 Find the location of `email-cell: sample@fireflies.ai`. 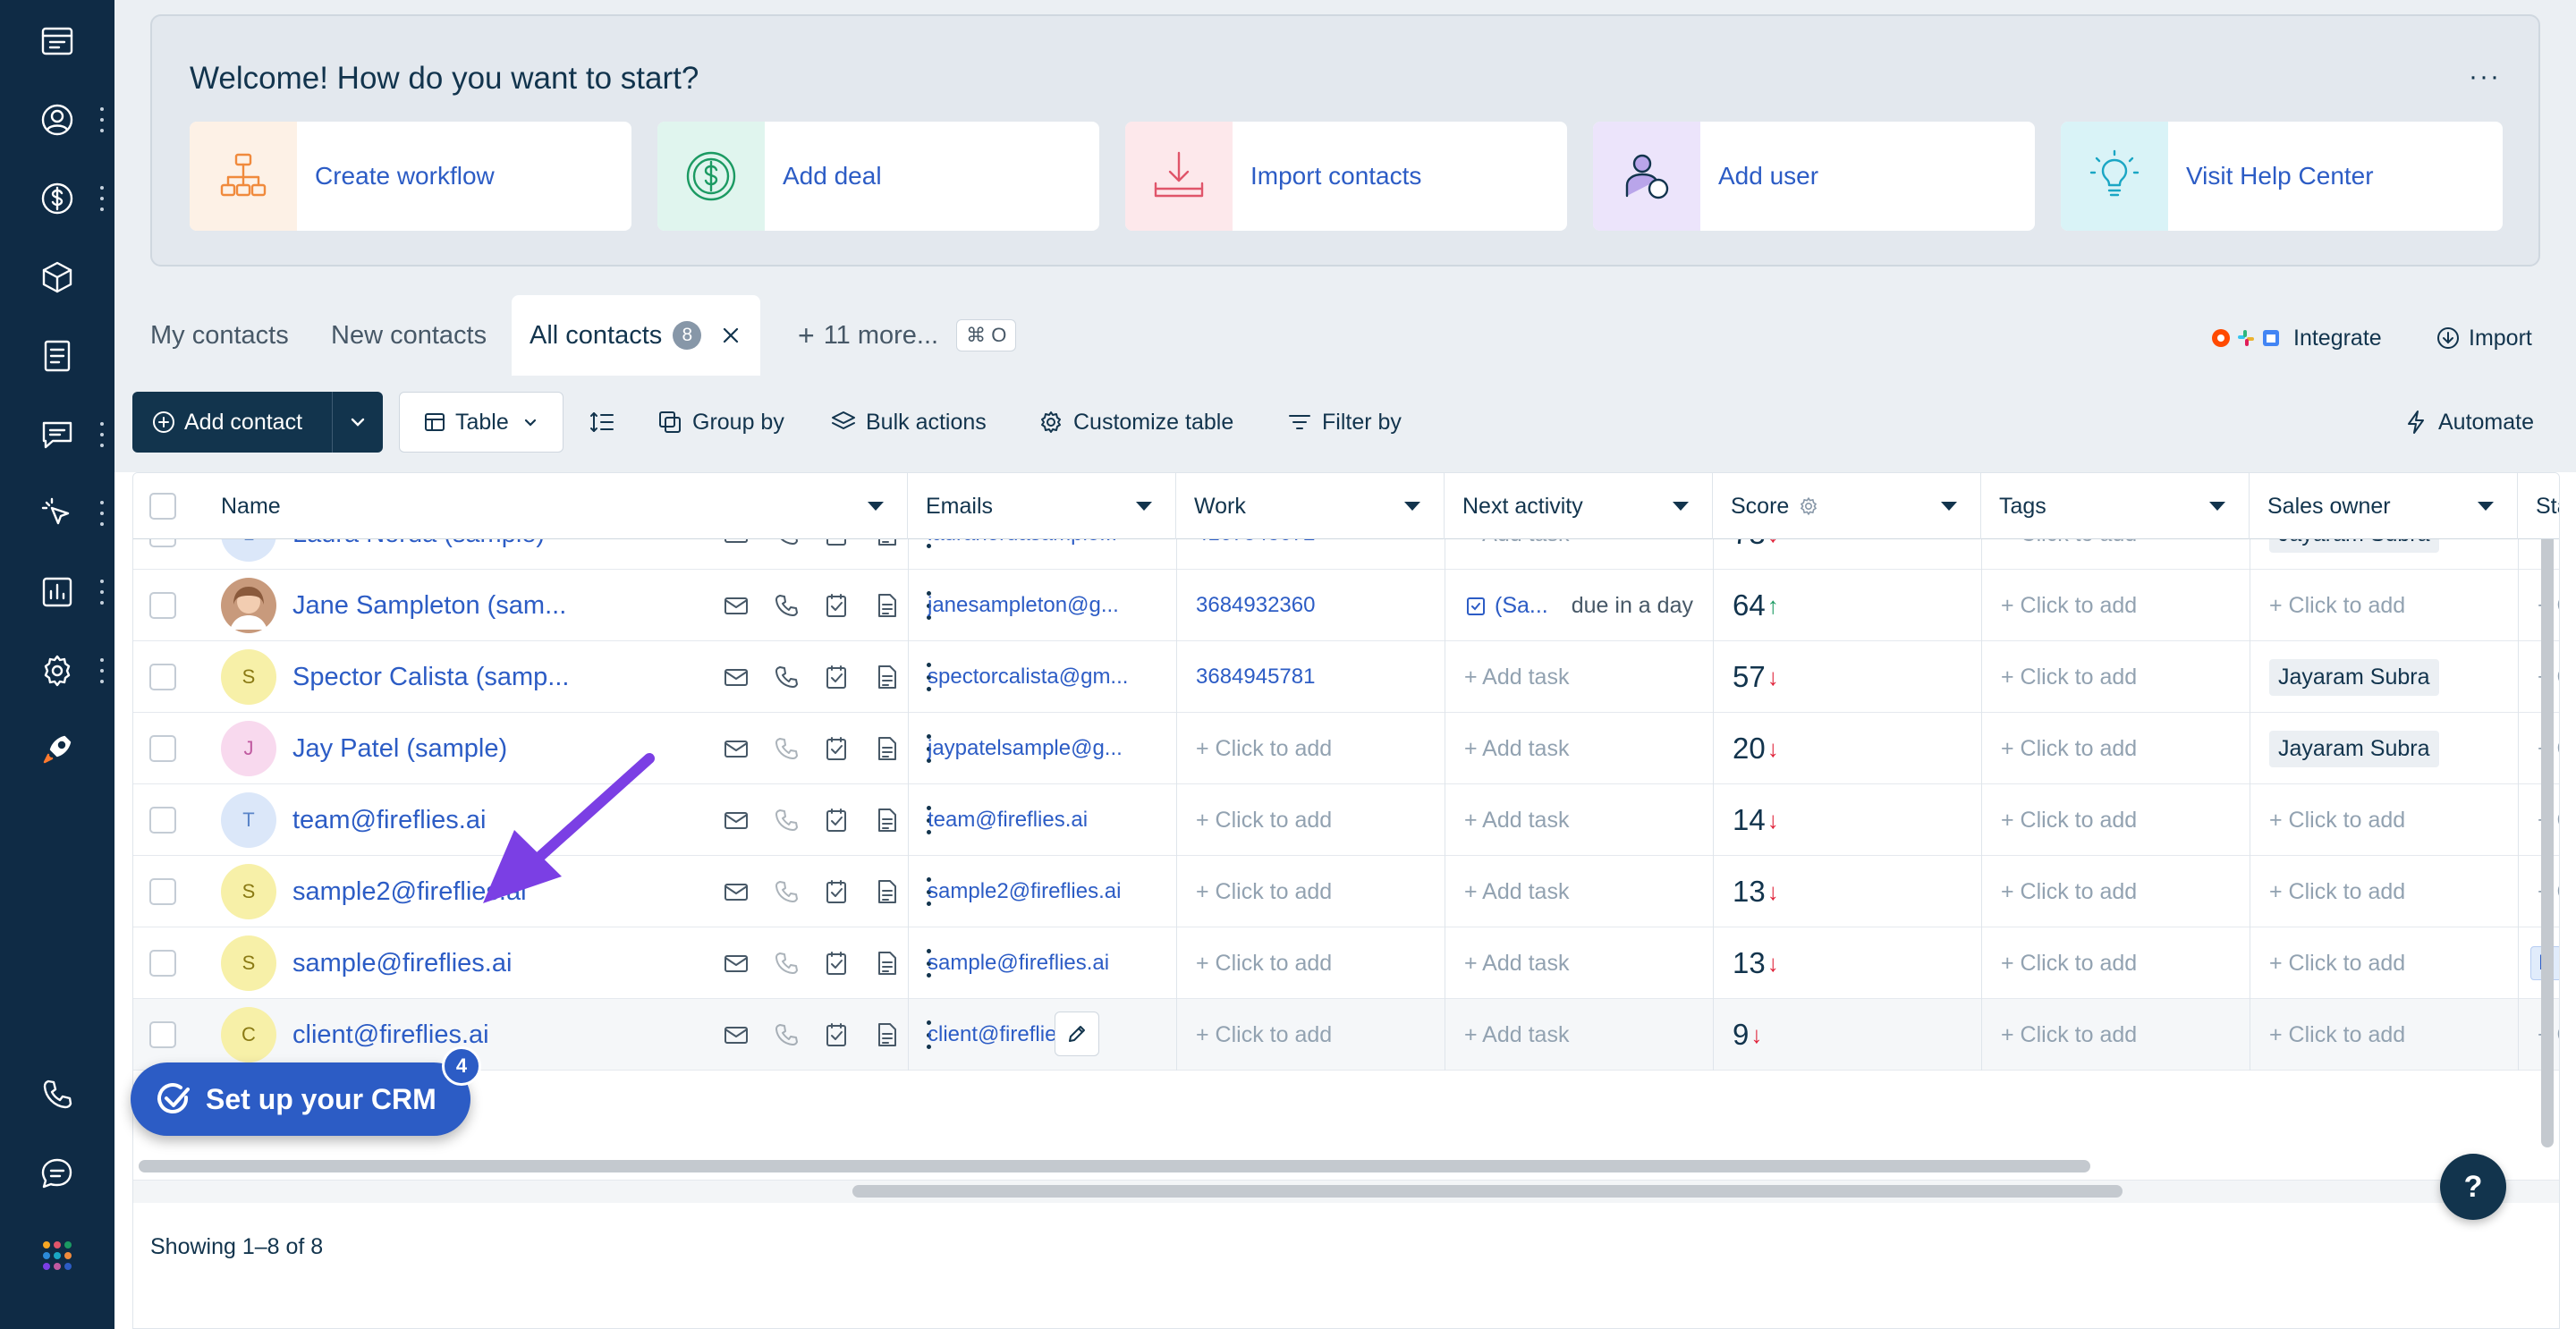

email-cell: sample@fireflies.ai is located at coordinates (1044, 963).